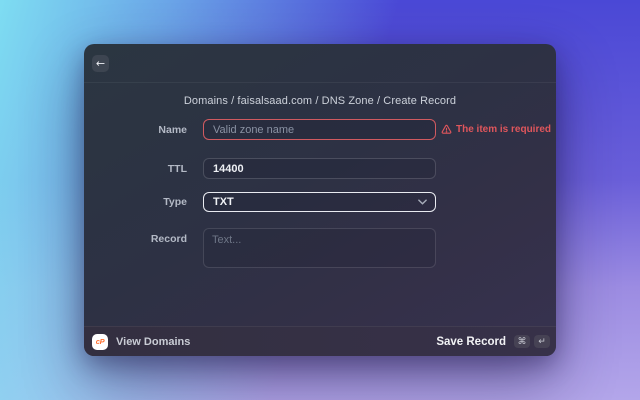 The height and width of the screenshot is (400, 640). Describe the element at coordinates (223, 202) in the screenshot. I see `type-select-value: TXT` at that location.